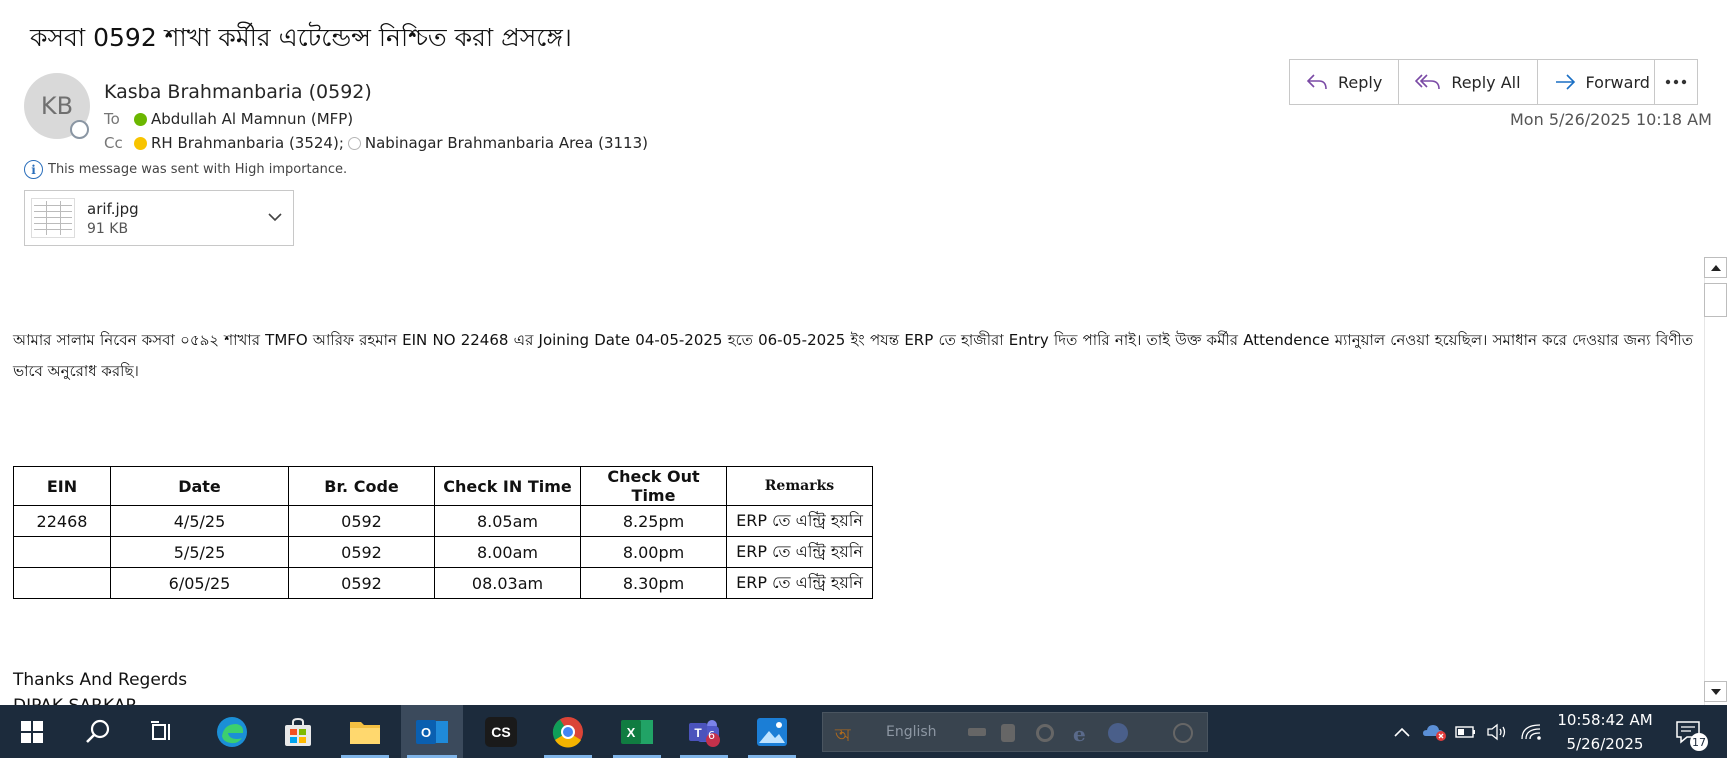 This screenshot has width=1727, height=758. I want to click on forward-button: Forward, so click(1602, 82).